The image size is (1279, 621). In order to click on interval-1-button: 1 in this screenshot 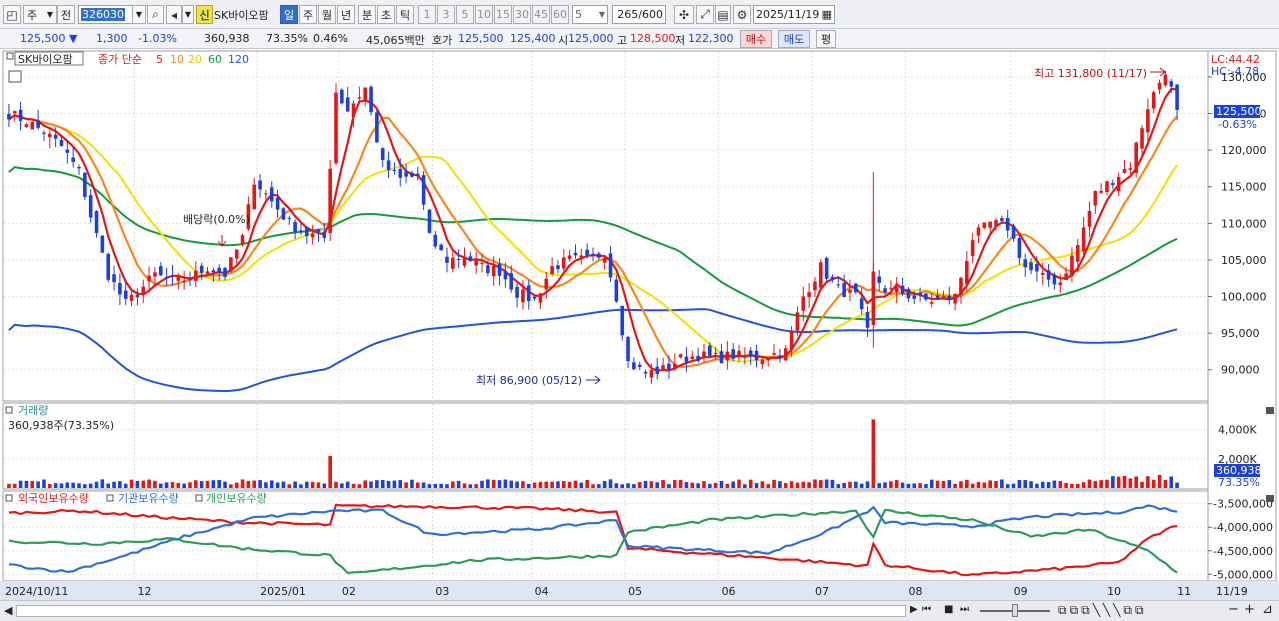, I will do `click(427, 14)`.